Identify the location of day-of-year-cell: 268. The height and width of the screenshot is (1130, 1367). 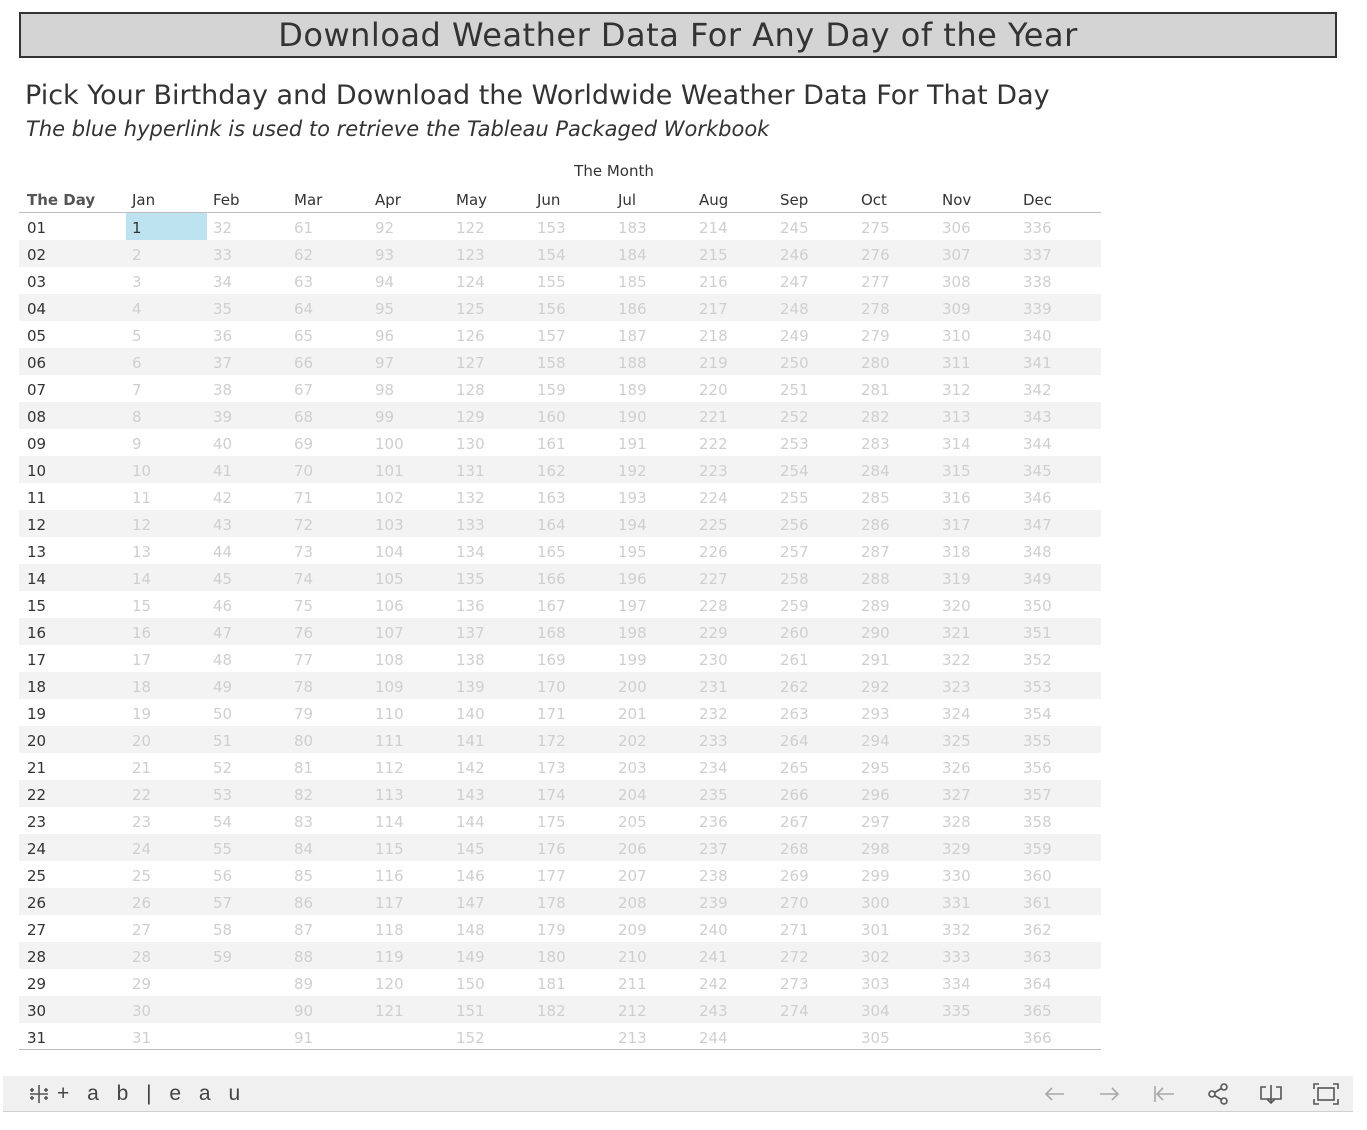
(794, 849).